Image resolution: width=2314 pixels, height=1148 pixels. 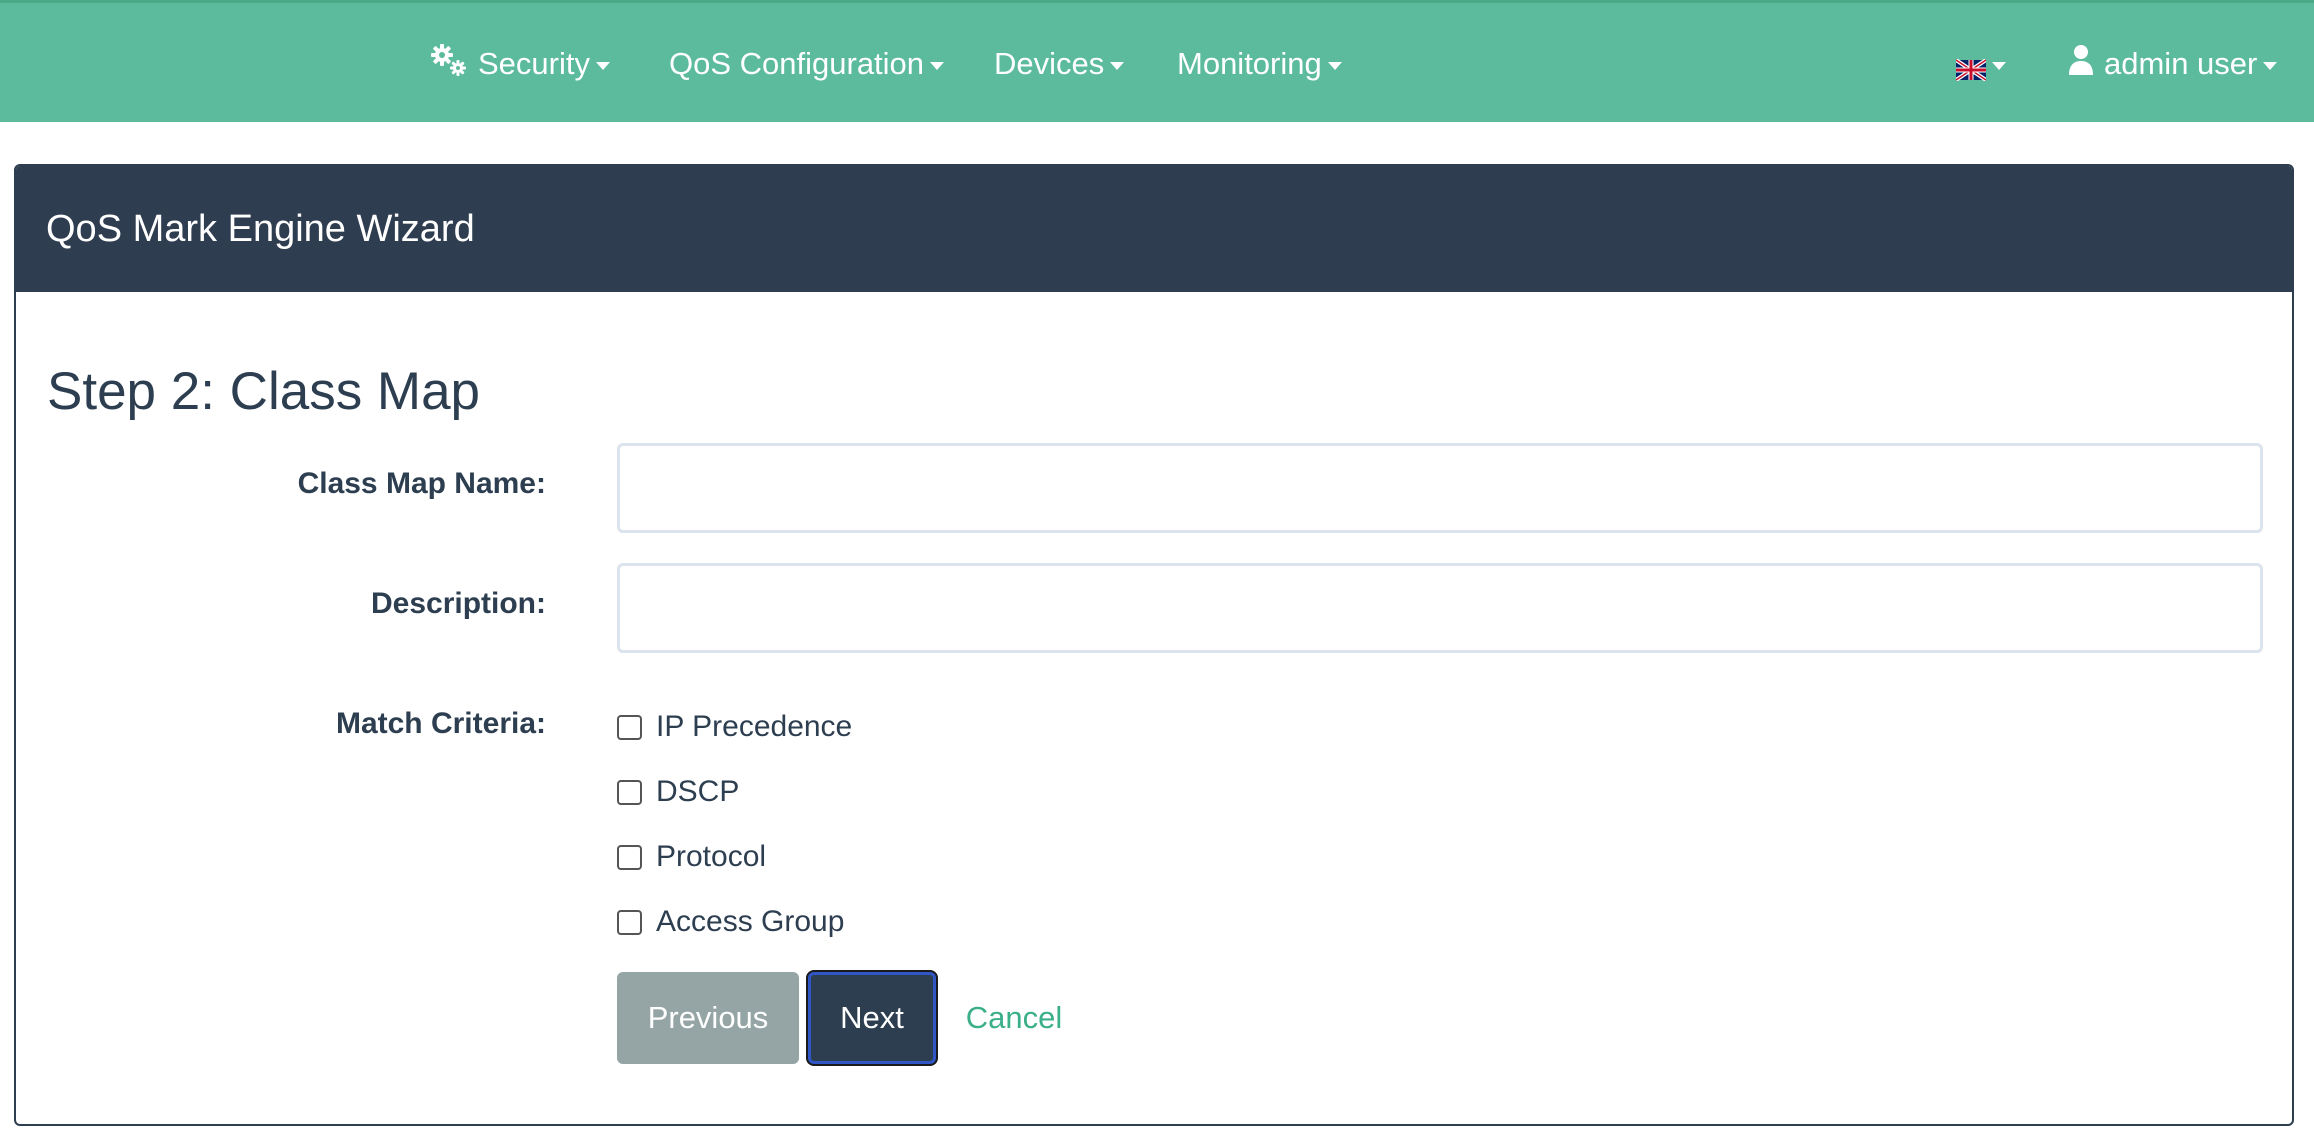 I want to click on dscp-label: DSCP, so click(x=698, y=791).